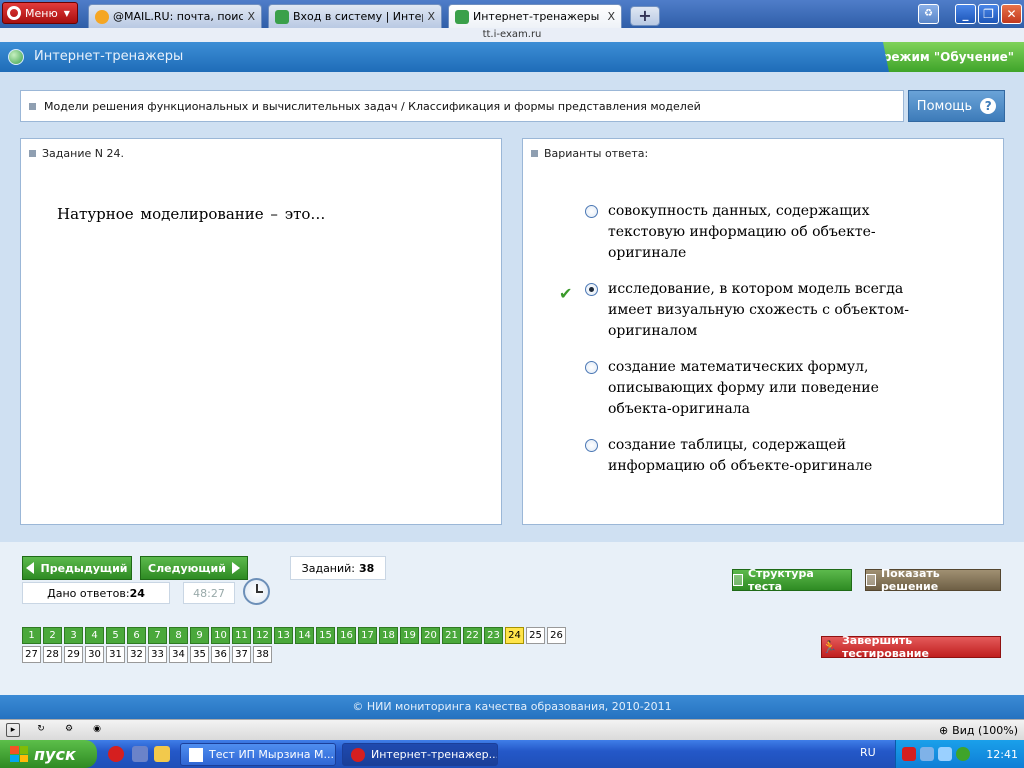 The width and height of the screenshot is (1024, 768). Describe the element at coordinates (94, 635) in the screenshot. I see `question-cell: 4` at that location.